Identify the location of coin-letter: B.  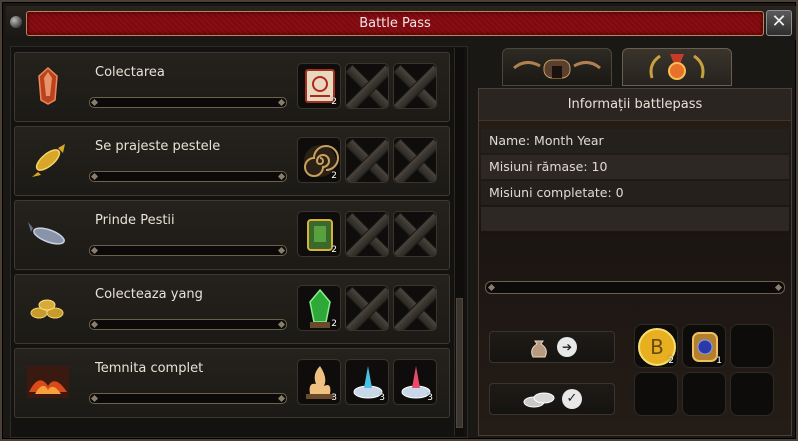
(657, 347).